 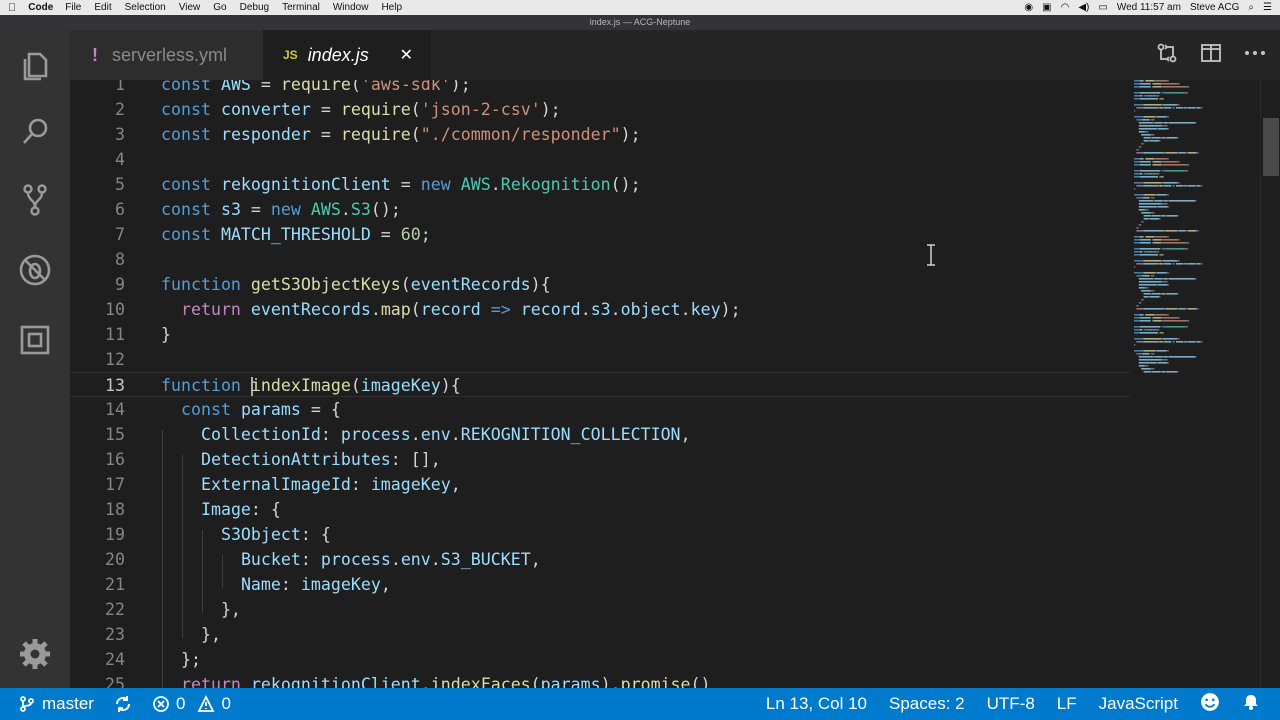 I want to click on code-line: 16 DetectionAttributes: [],, so click(x=600, y=459).